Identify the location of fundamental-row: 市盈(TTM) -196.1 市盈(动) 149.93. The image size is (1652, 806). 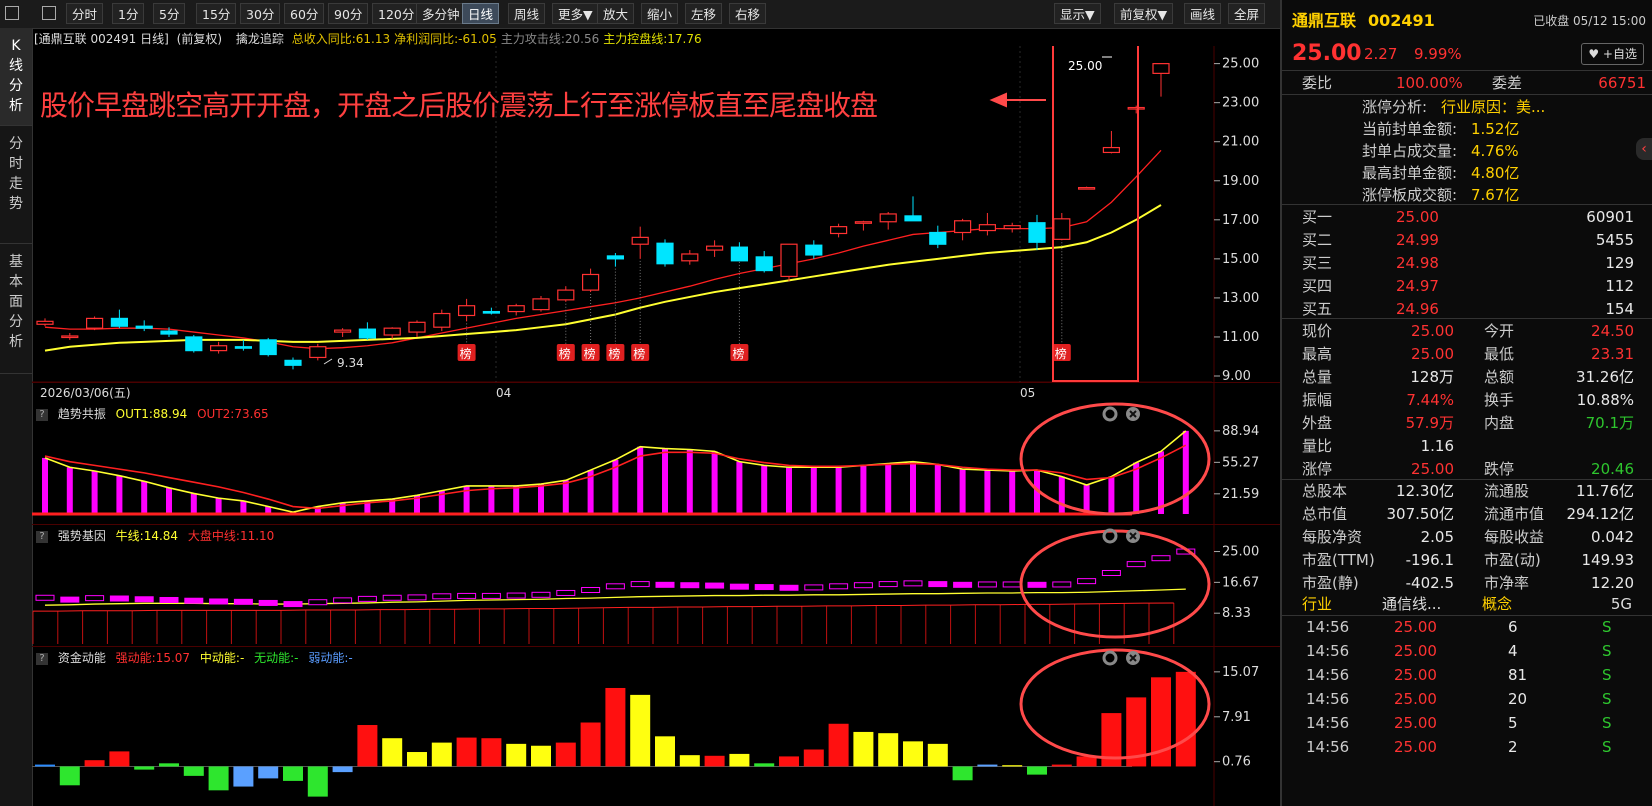
(1467, 560).